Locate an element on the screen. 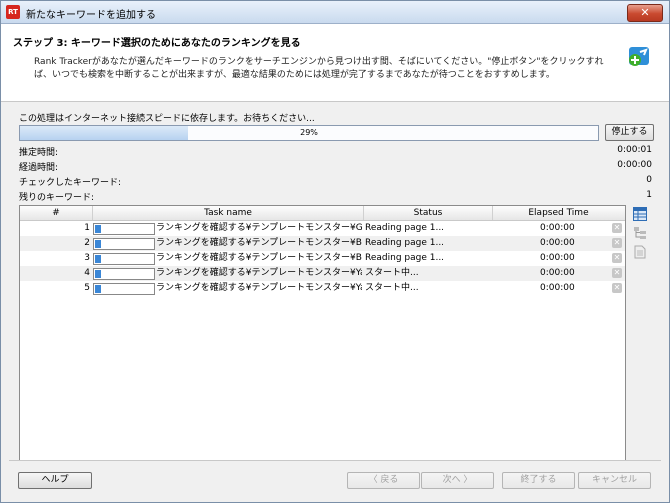 The height and width of the screenshot is (503, 670). stat-value-estimated: 0:00:01 is located at coordinates (634, 150).